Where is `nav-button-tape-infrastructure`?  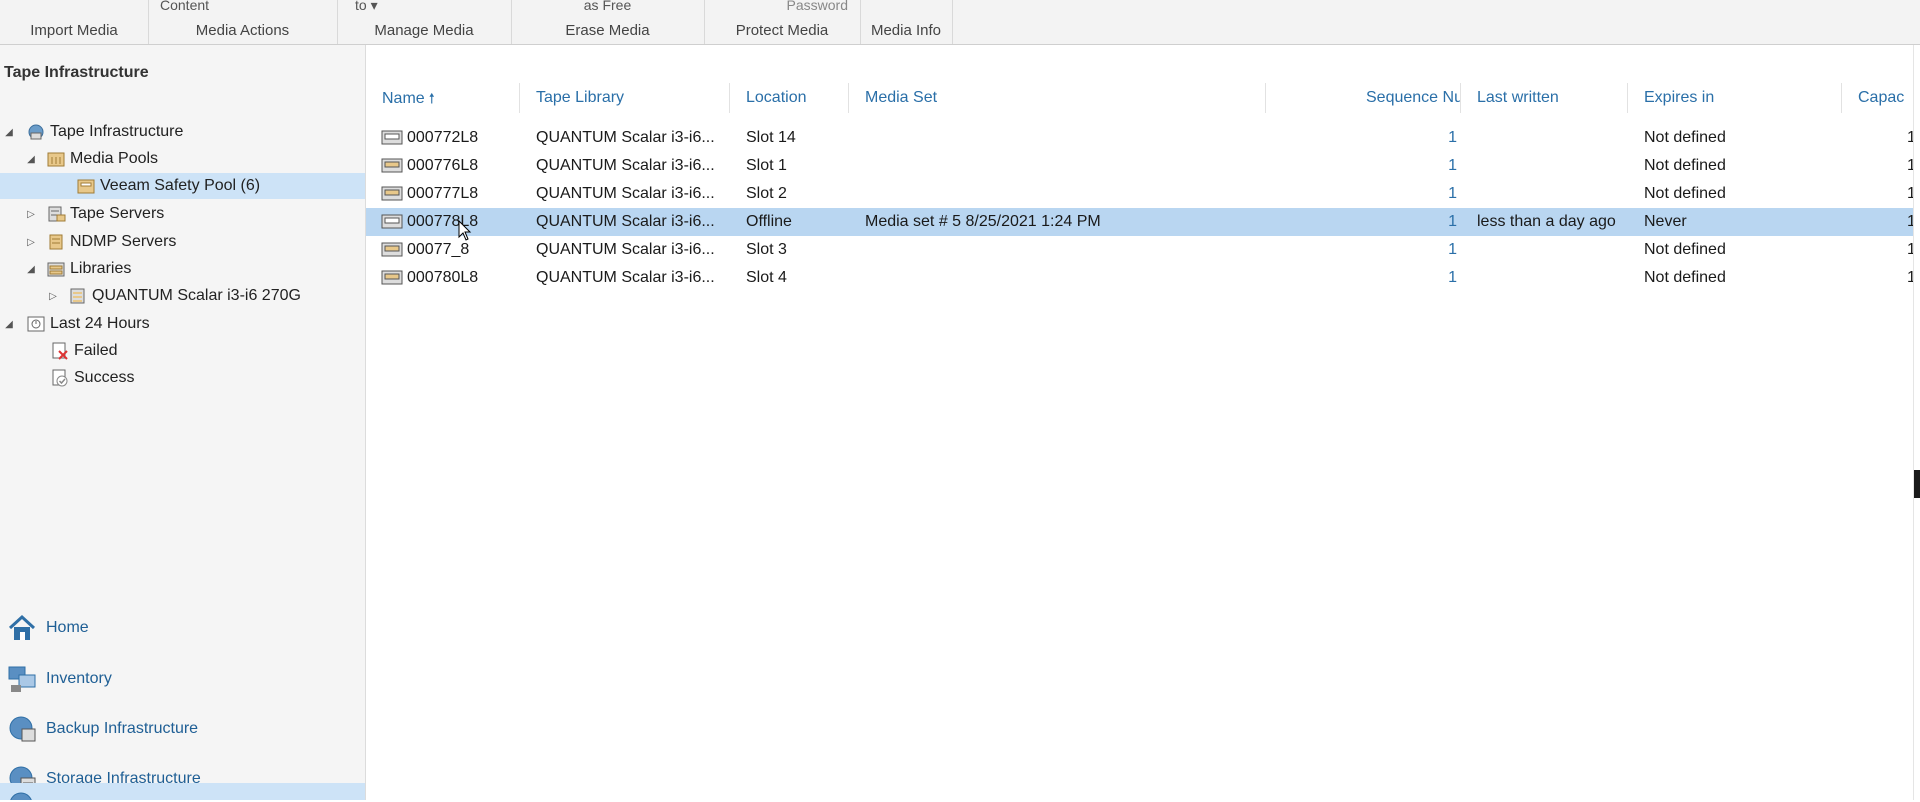 nav-button-tape-infrastructure is located at coordinates (182, 791).